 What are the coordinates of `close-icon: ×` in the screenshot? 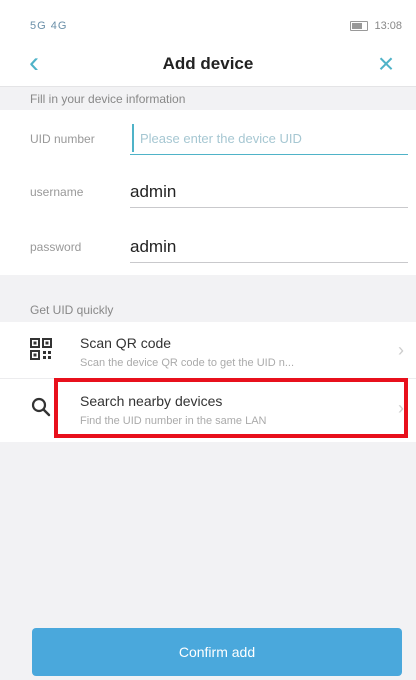 It's located at (386, 64).